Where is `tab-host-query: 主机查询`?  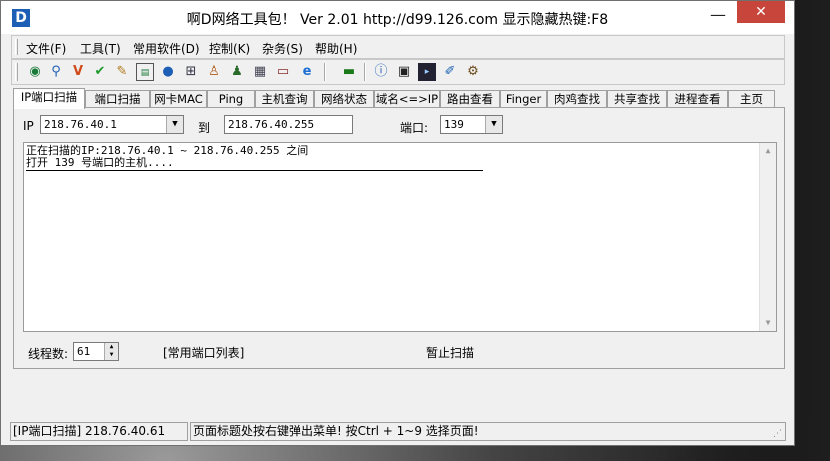 tab-host-query: 主机查询 is located at coordinates (284, 99).